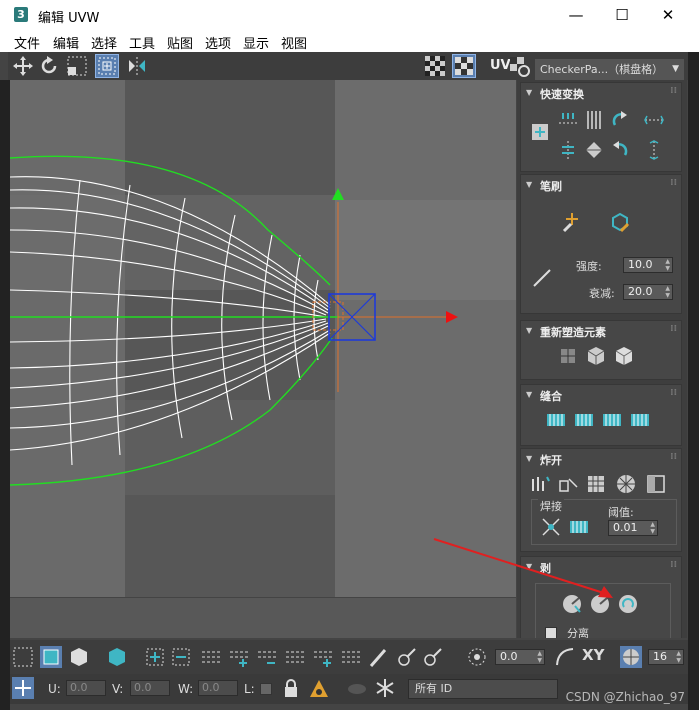  Describe the element at coordinates (519, 66) in the screenshot. I see `map-settings-icon` at that location.